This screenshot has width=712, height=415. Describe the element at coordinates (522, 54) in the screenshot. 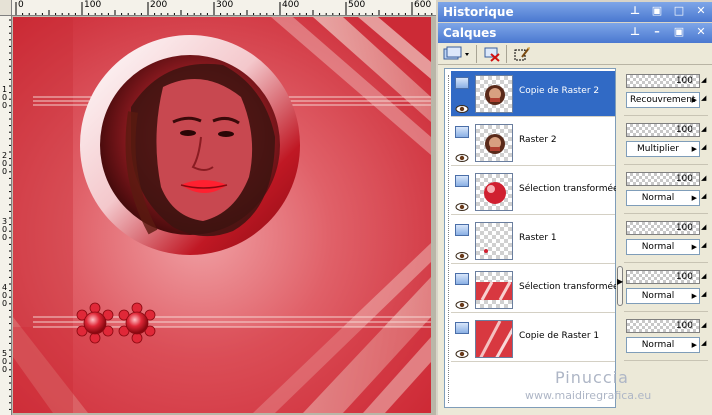

I see `edit-selection-button` at that location.